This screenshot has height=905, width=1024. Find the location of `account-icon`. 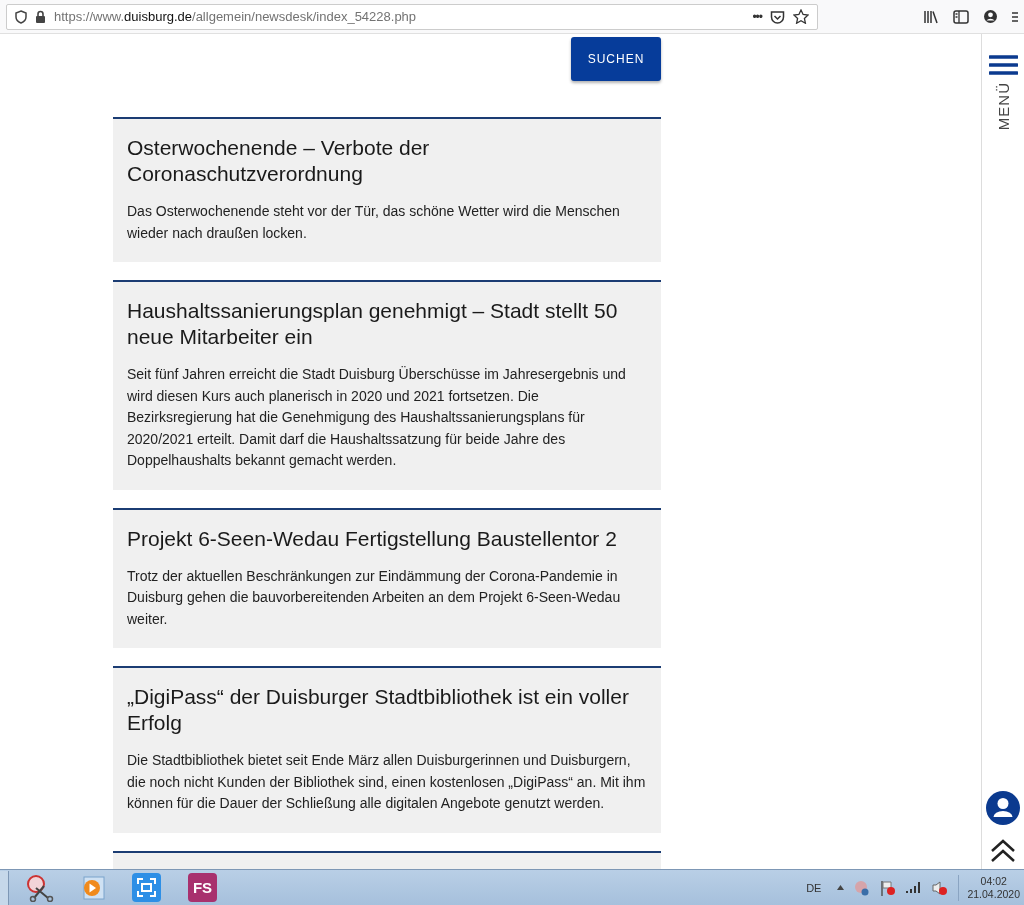

account-icon is located at coordinates (990, 16).